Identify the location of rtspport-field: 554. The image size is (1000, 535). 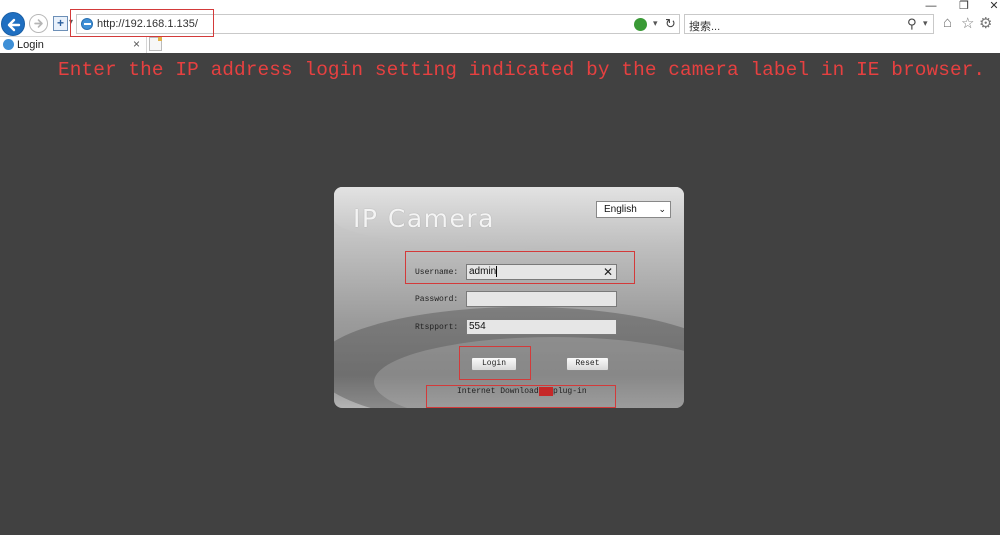
(541, 327).